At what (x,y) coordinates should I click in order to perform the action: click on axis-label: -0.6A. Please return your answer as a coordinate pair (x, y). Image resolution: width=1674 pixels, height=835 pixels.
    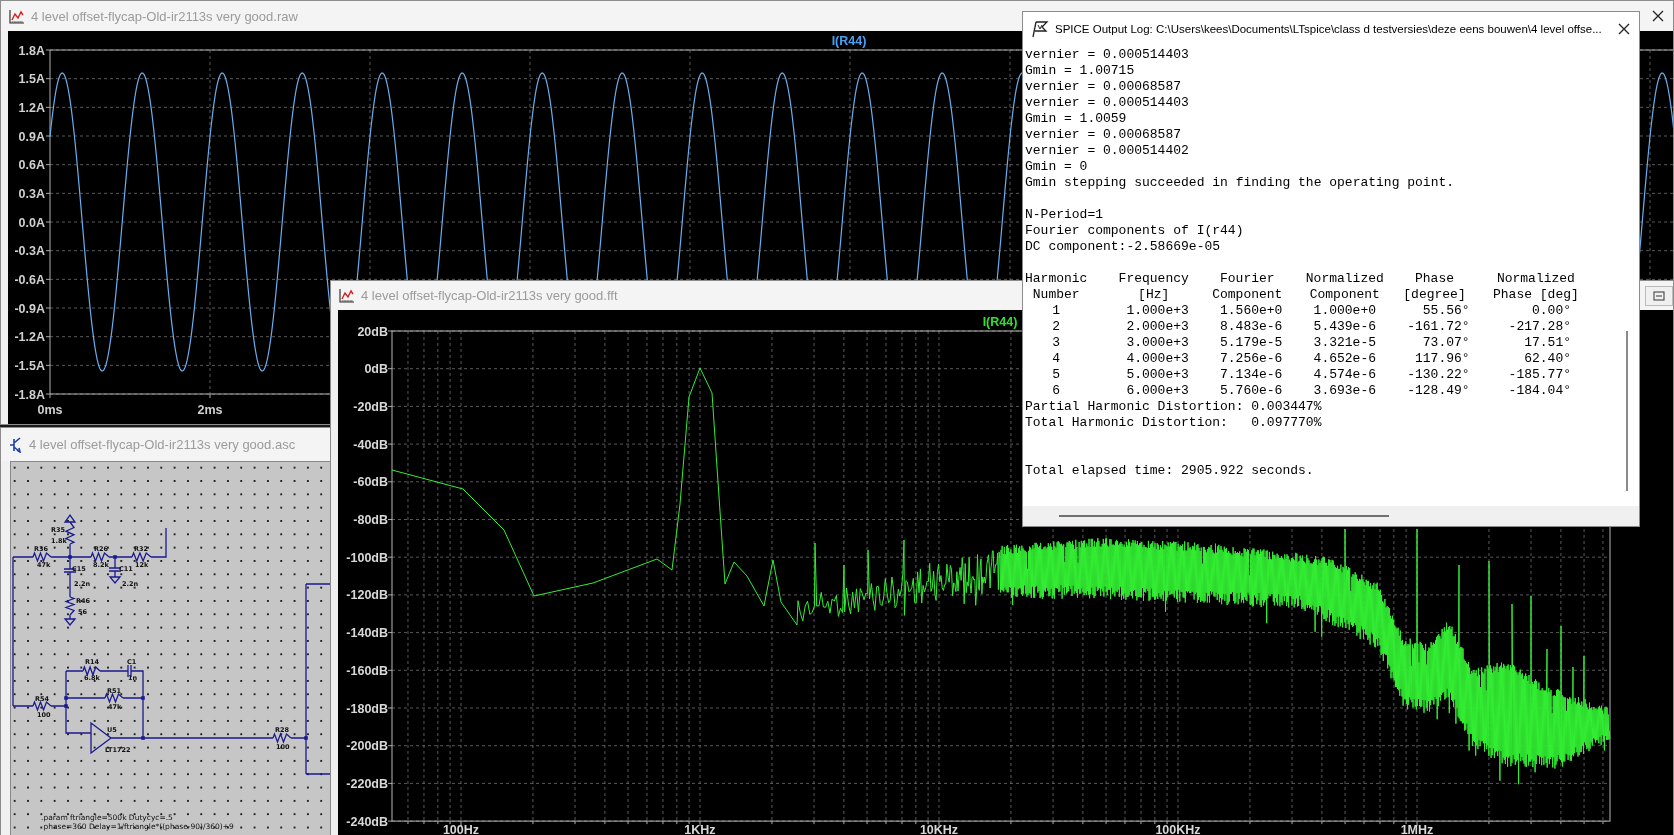
    Looking at the image, I should click on (29, 279).